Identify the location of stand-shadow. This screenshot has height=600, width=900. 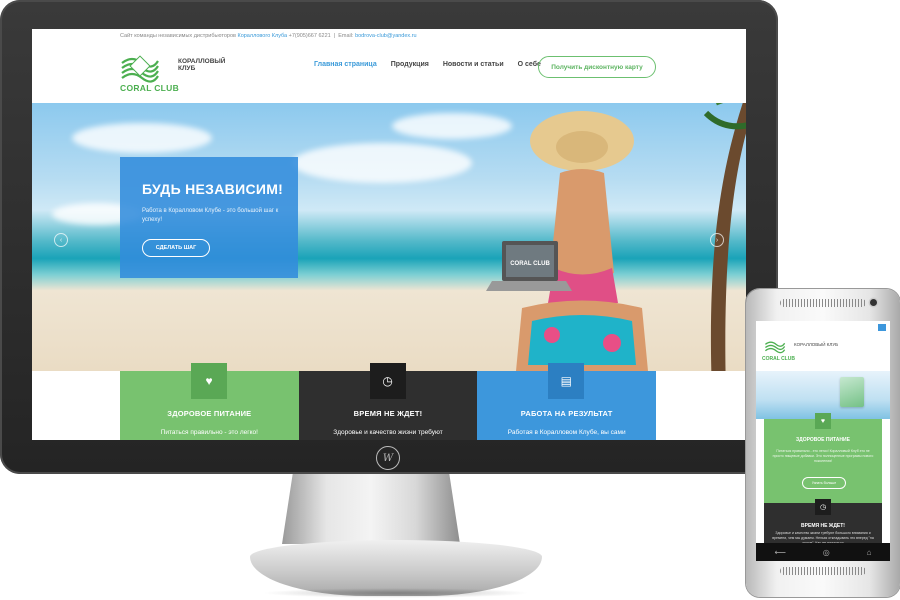
(396, 593).